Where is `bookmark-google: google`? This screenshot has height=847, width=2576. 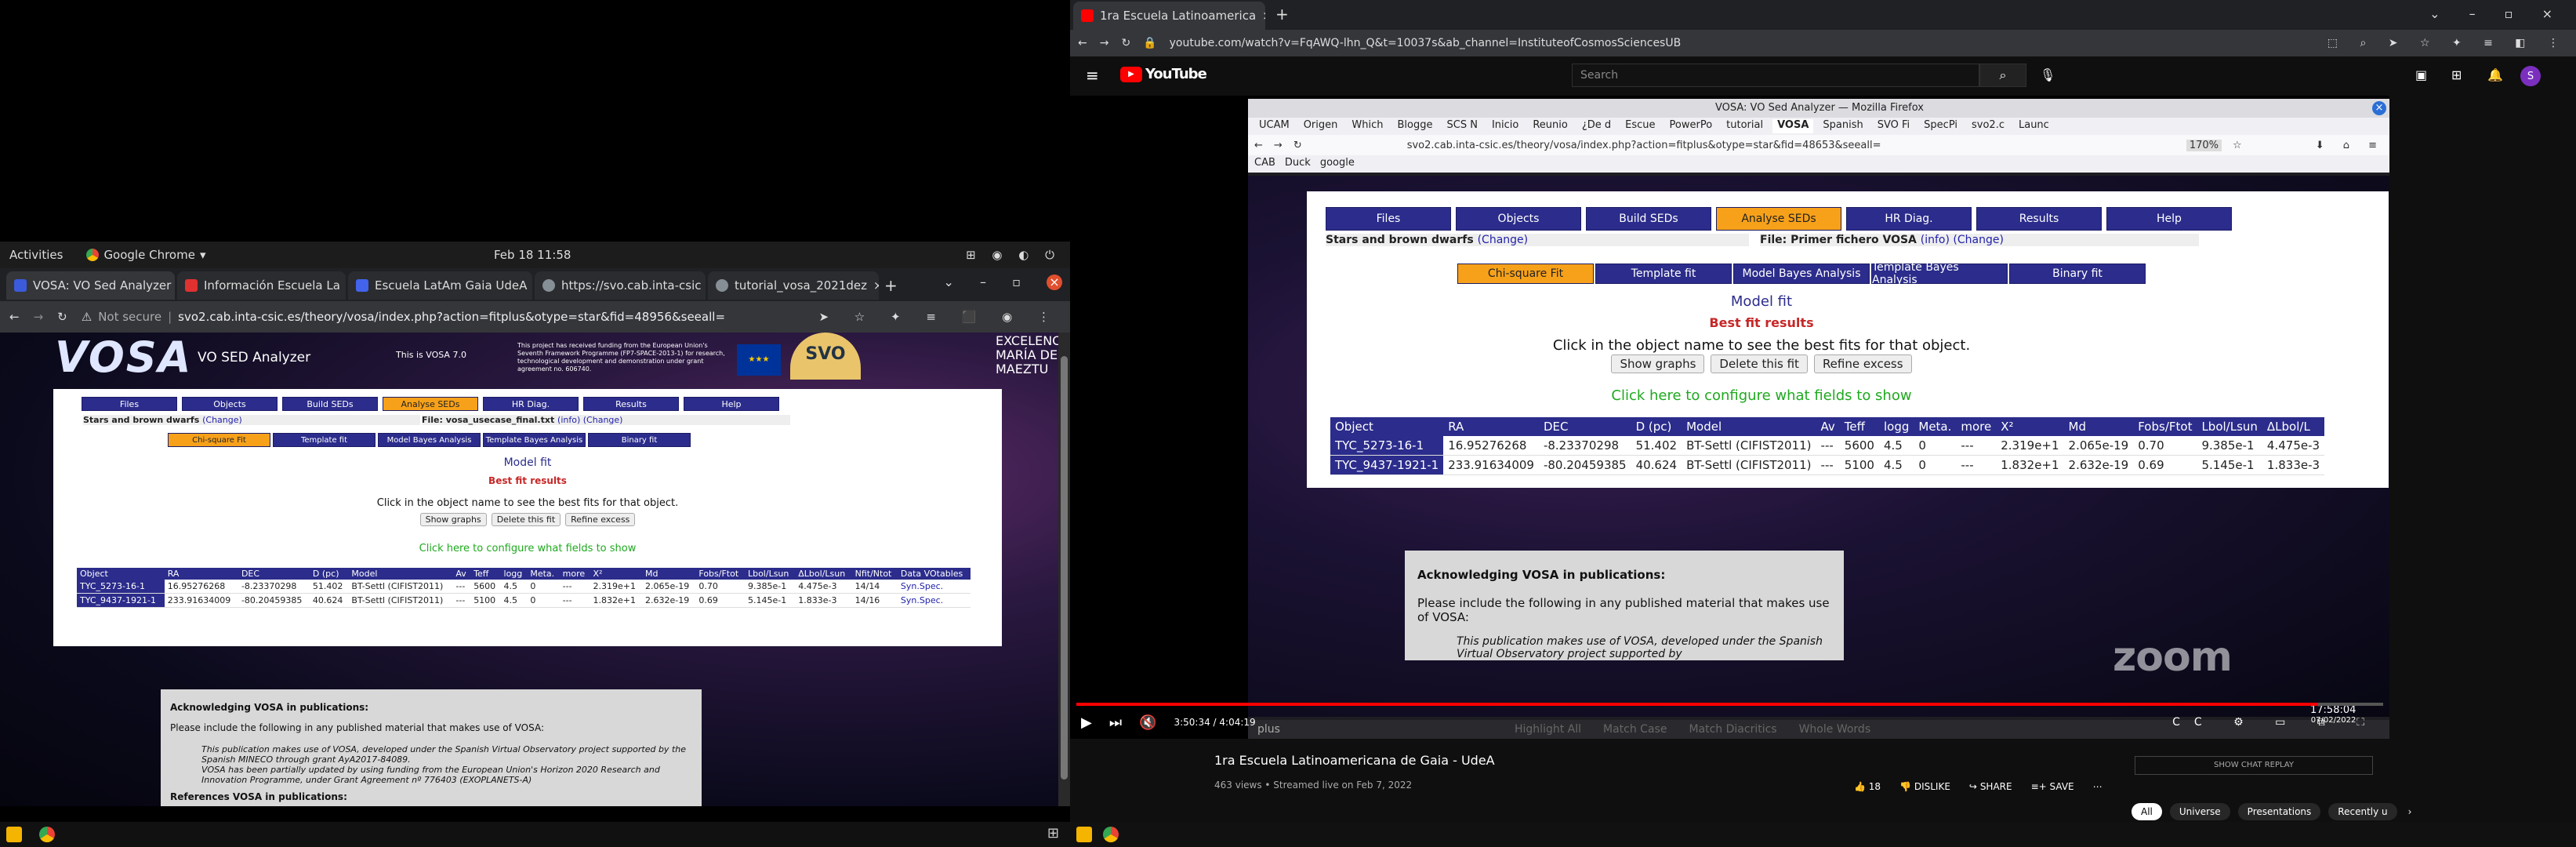
bookmark-google: google is located at coordinates (1338, 164).